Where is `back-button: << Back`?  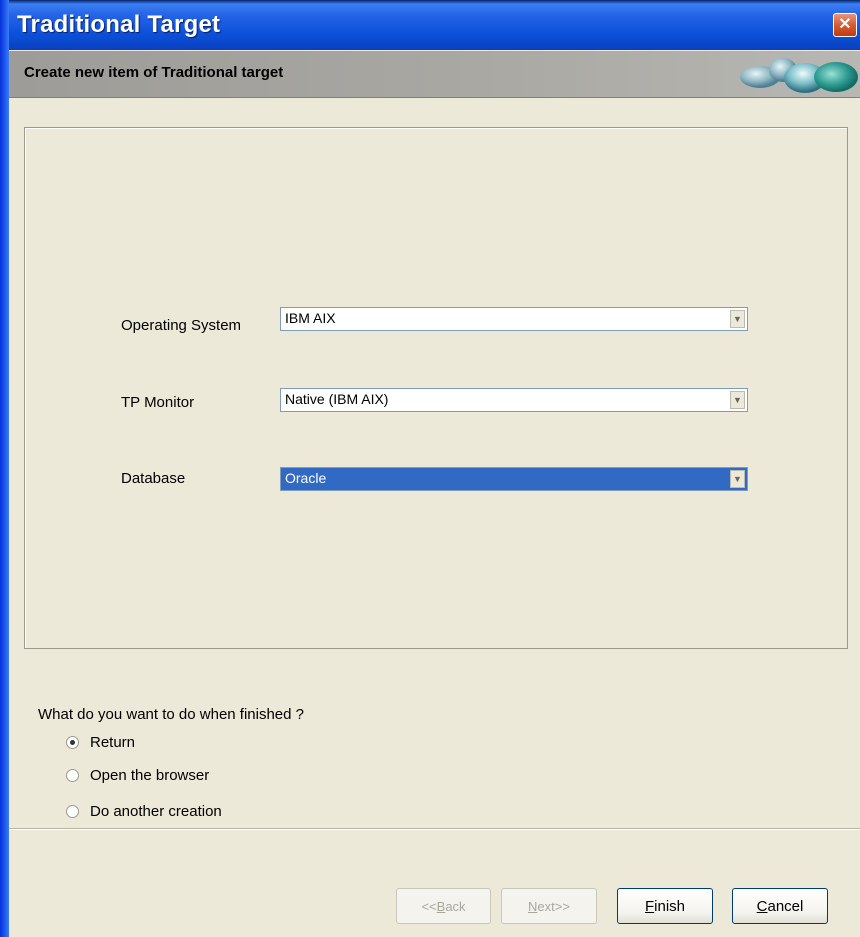 back-button: << Back is located at coordinates (443, 906).